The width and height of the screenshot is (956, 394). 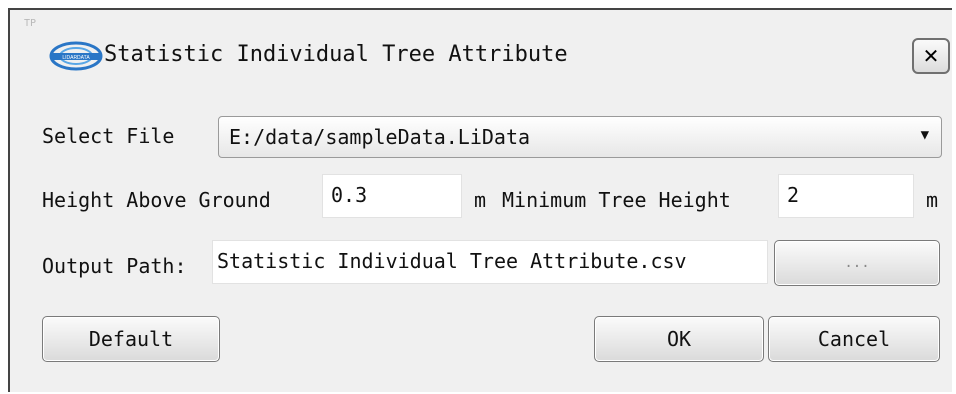 I want to click on min-height-unit-label: m, so click(x=932, y=200).